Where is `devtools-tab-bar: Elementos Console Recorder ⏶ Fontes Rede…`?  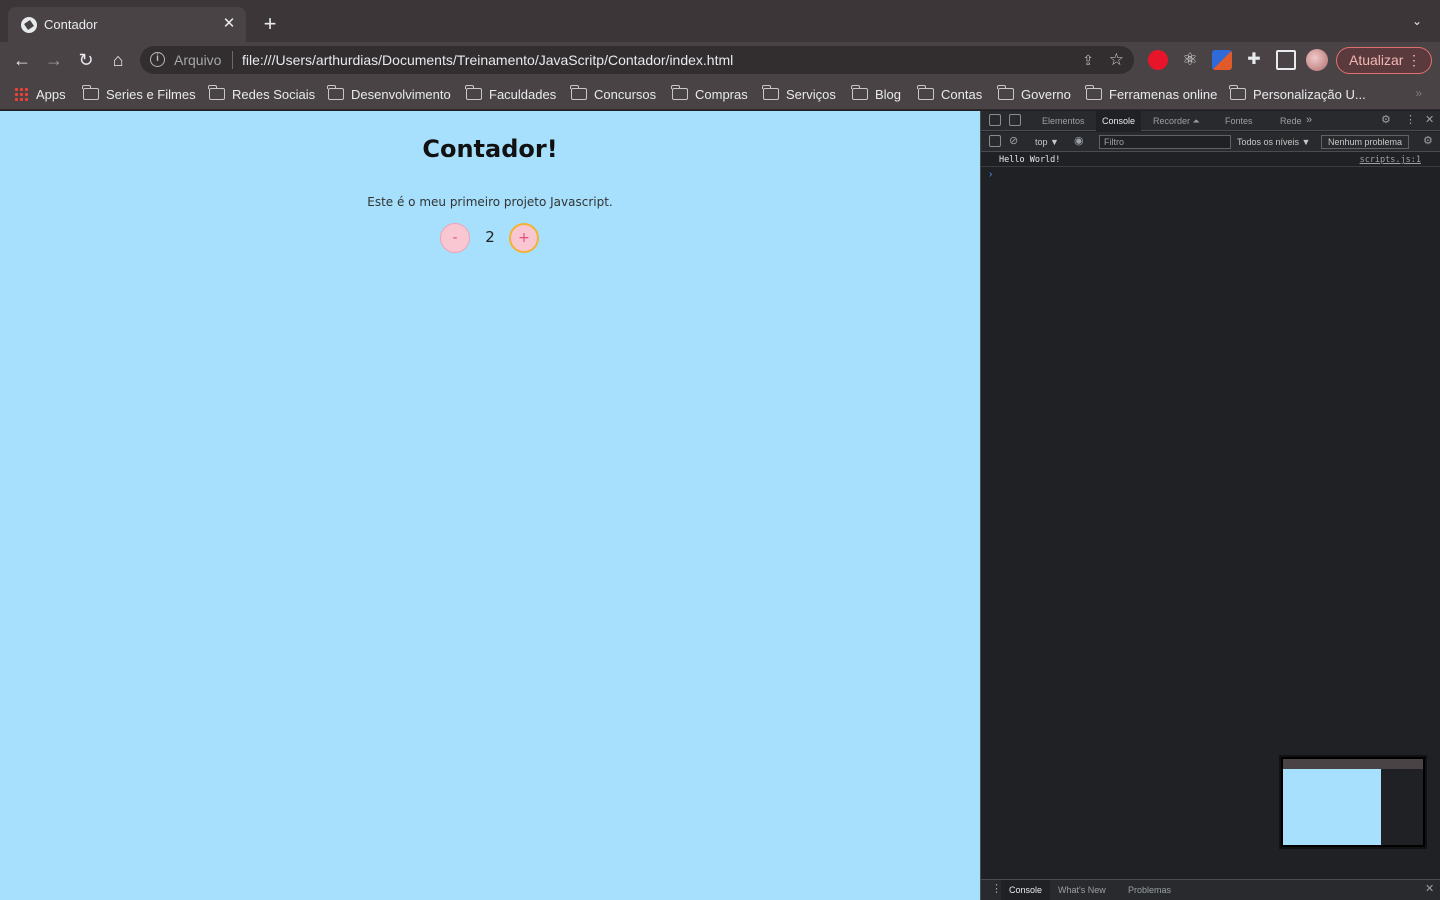 devtools-tab-bar: Elementos Console Recorder ⏶ Fontes Rede… is located at coordinates (1210, 121).